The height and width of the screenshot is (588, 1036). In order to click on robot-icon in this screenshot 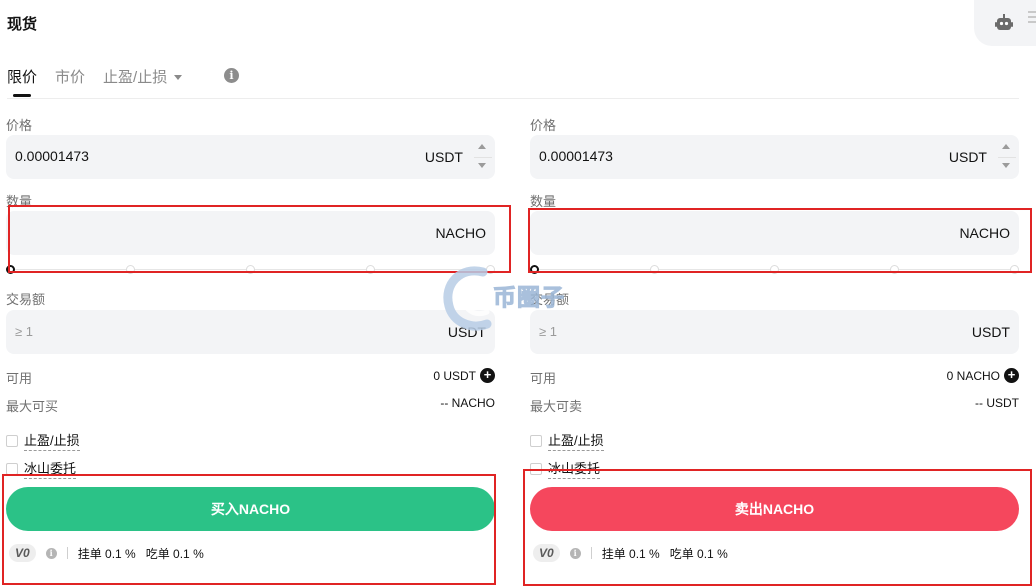, I will do `click(1004, 23)`.